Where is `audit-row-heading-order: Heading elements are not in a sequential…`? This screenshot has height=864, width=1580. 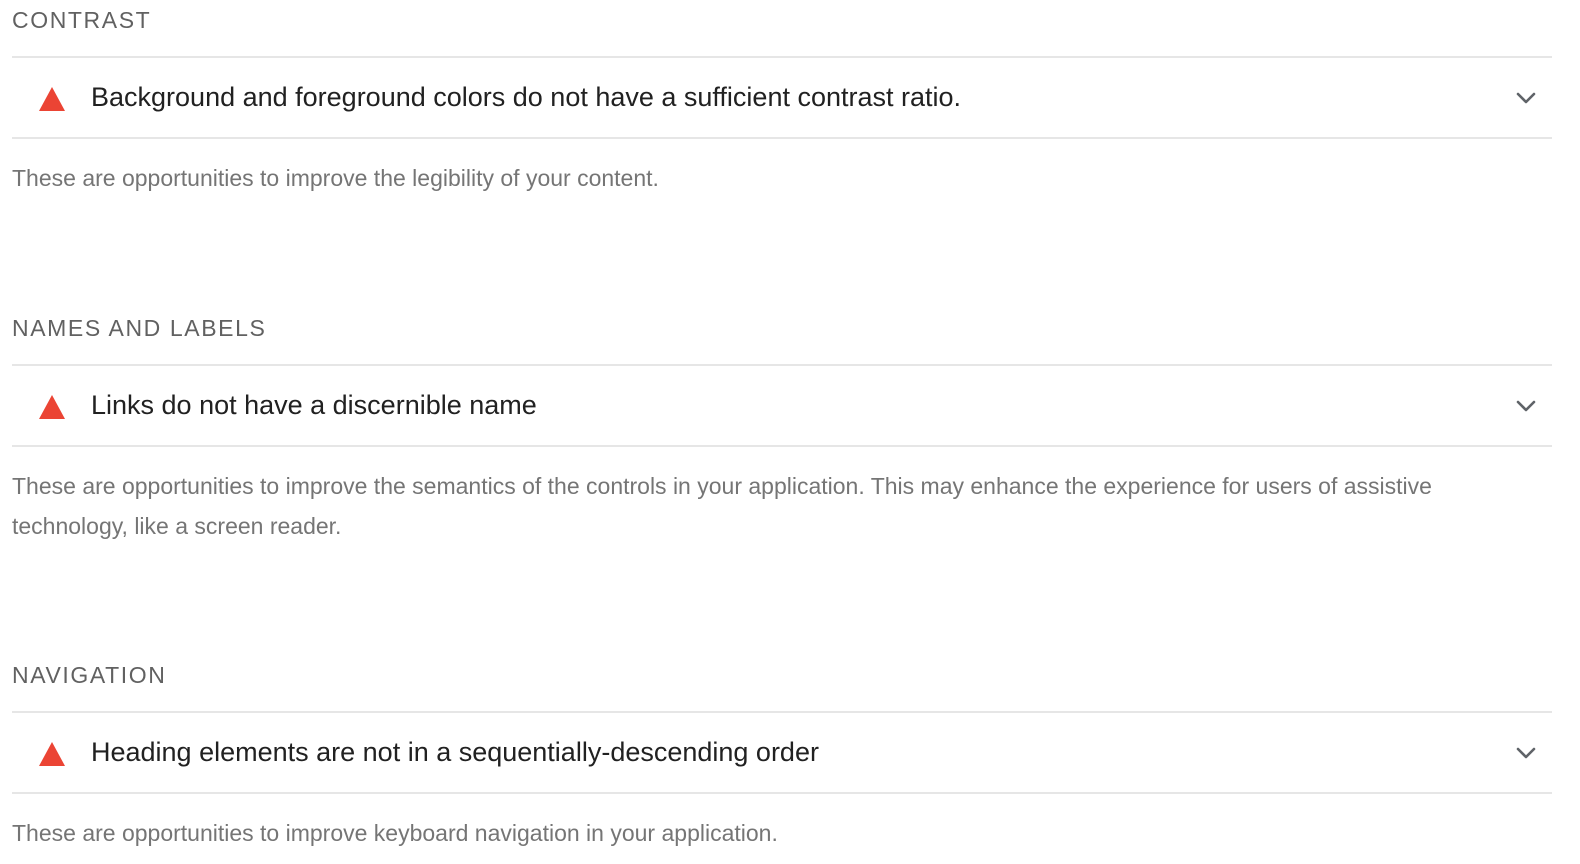 audit-row-heading-order: Heading elements are not in a sequential… is located at coordinates (782, 752).